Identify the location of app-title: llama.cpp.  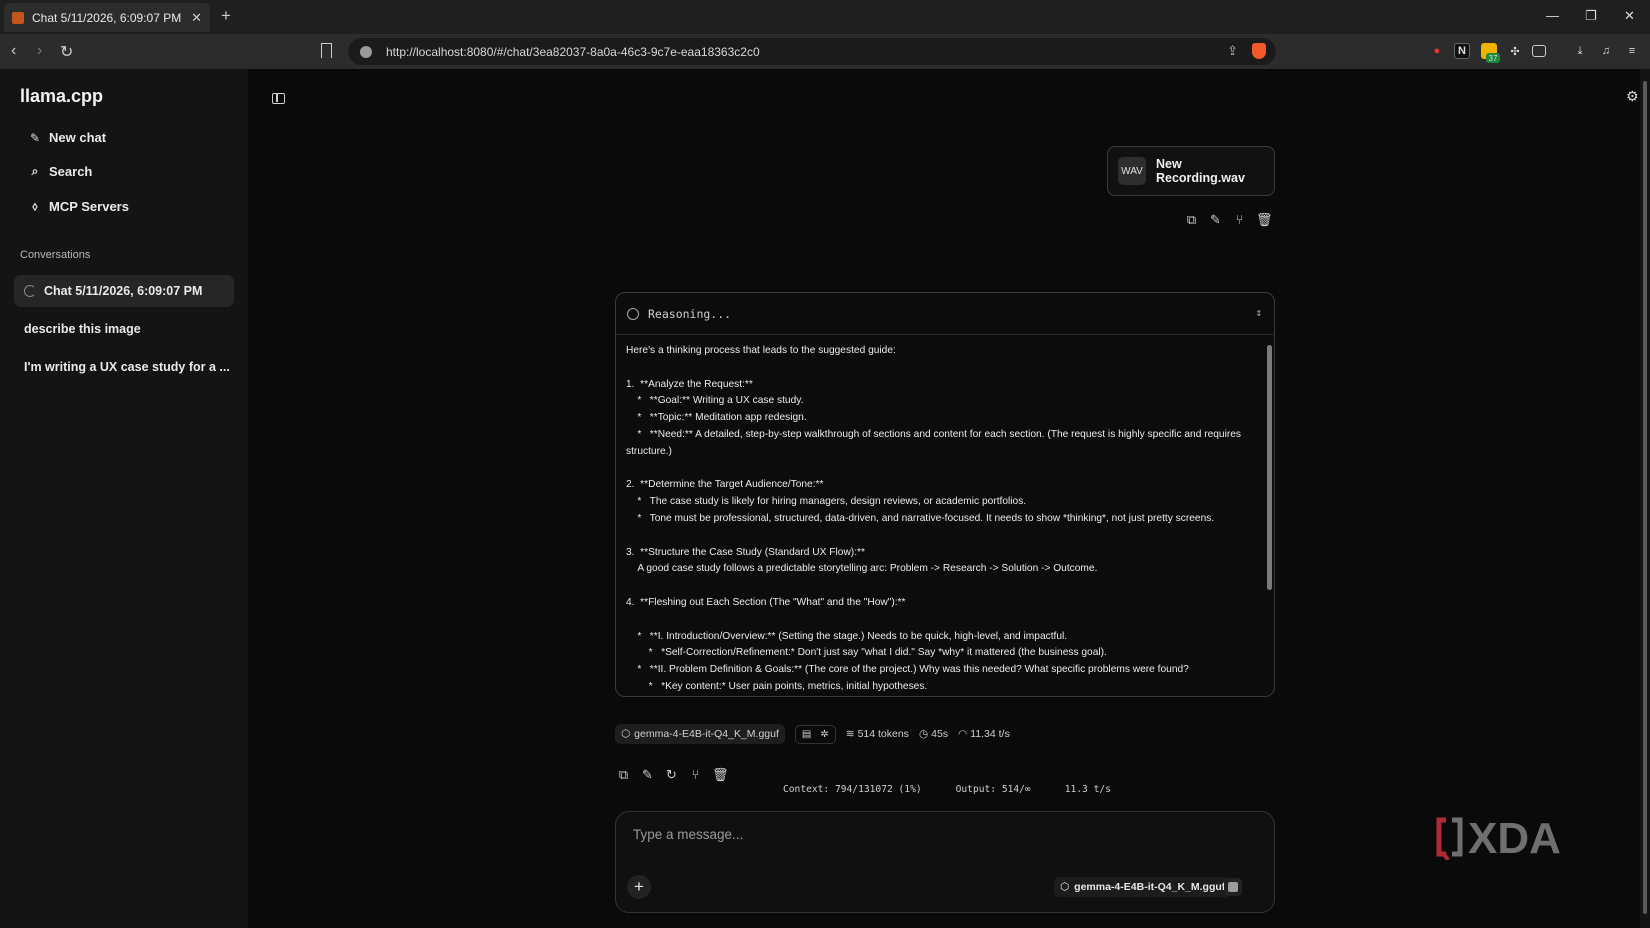
(62, 96).